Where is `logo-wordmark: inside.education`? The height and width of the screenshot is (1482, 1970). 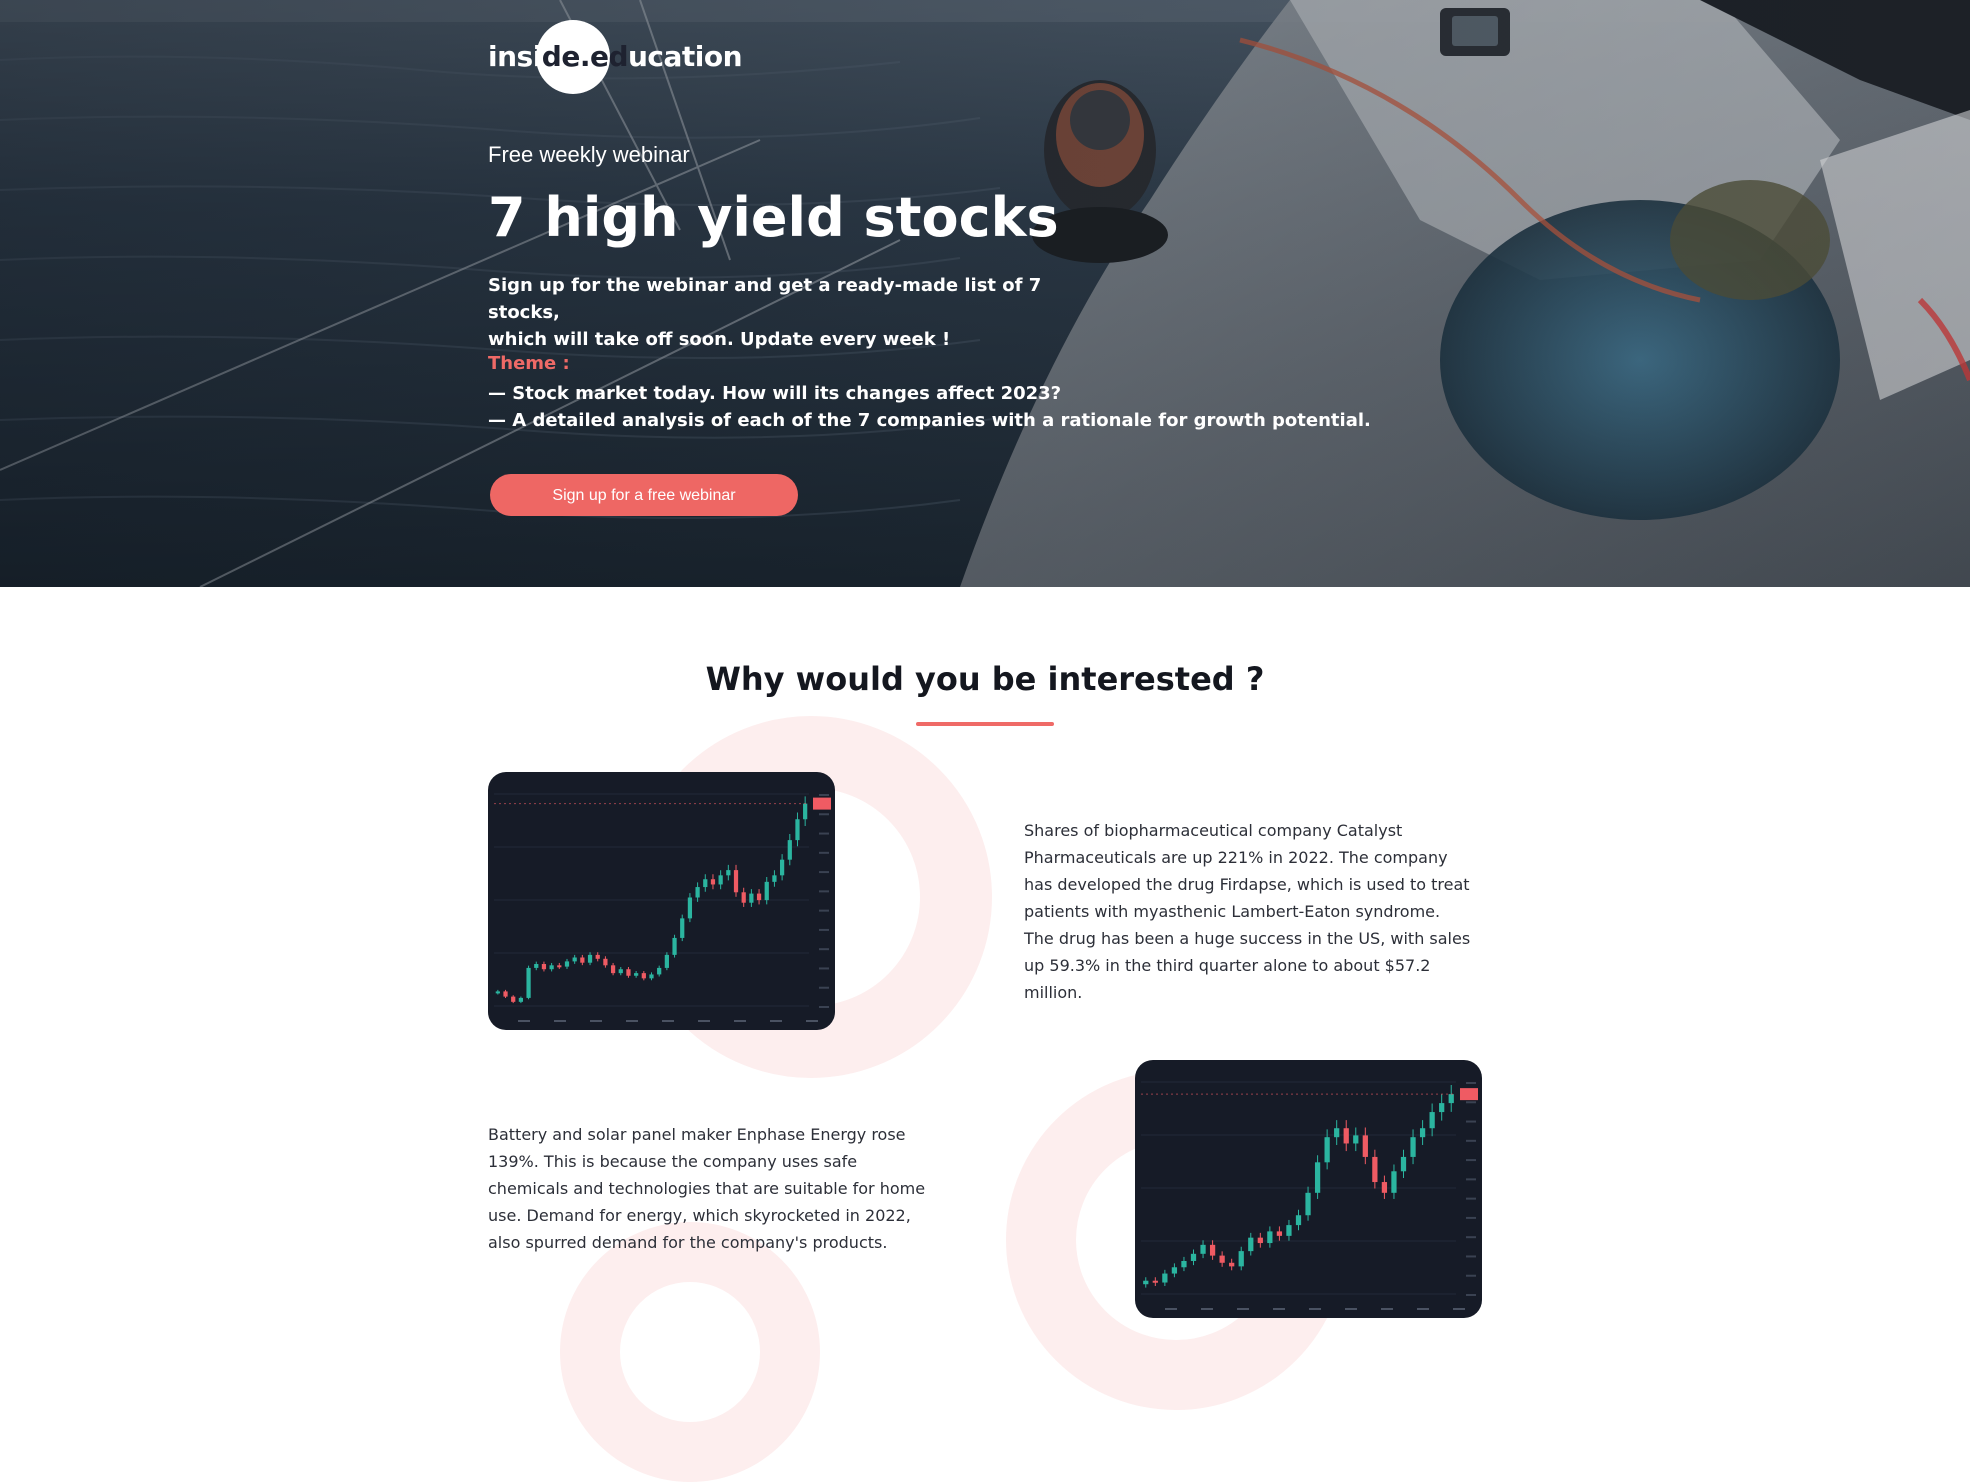
logo-wordmark: inside.education is located at coordinates (615, 56).